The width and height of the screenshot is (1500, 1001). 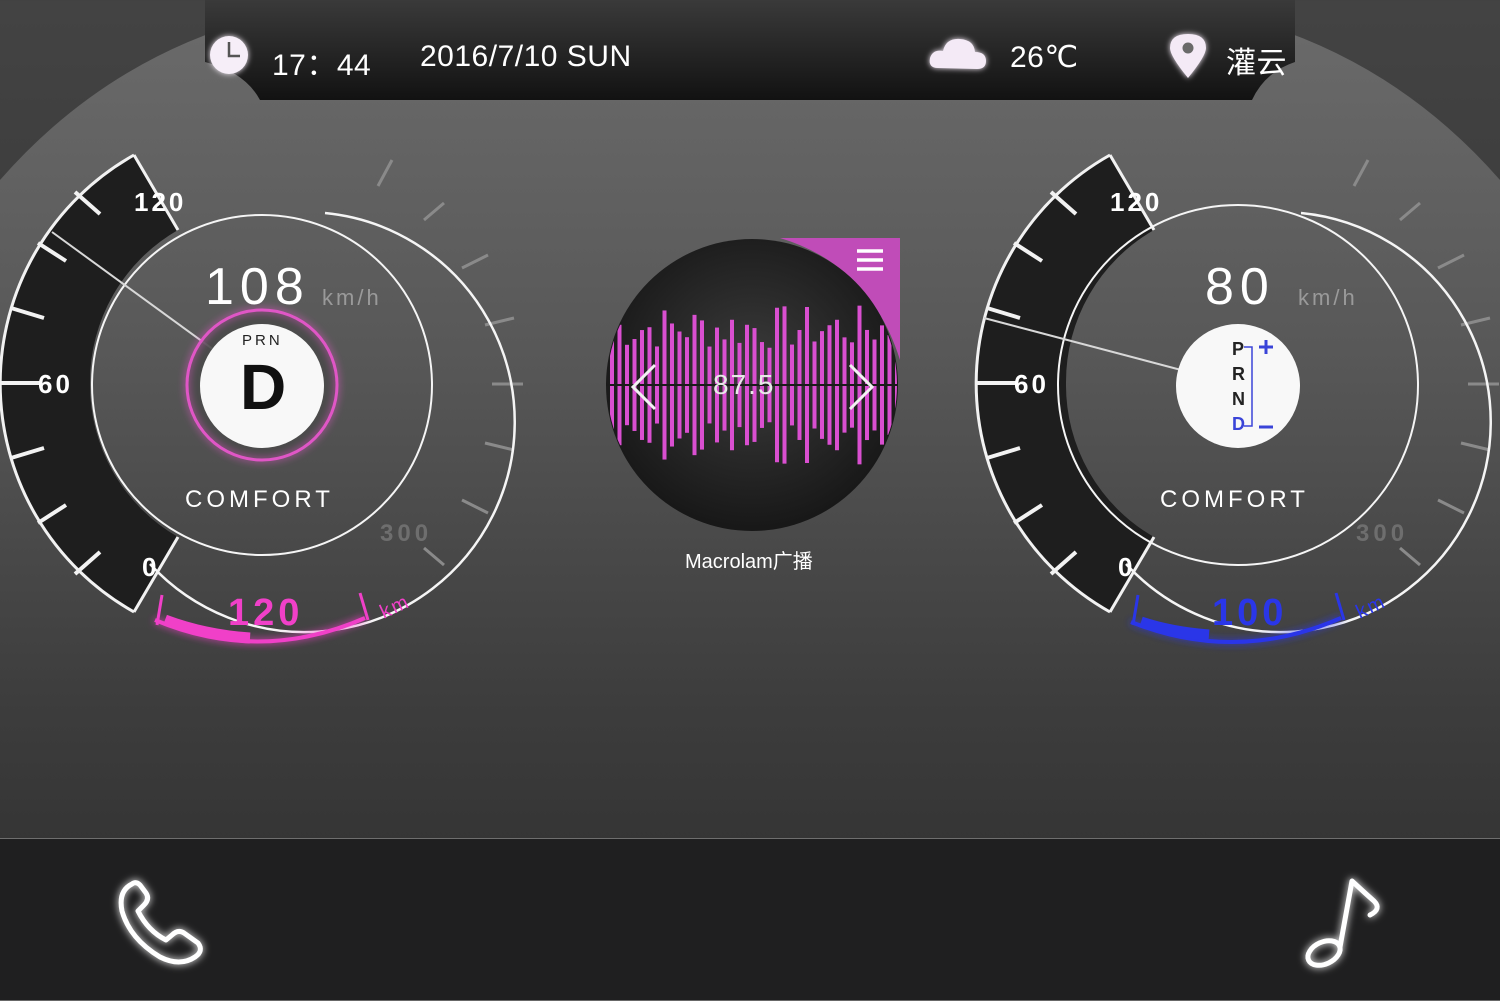 What do you see at coordinates (1342, 924) in the screenshot?
I see `music-note-icon` at bounding box center [1342, 924].